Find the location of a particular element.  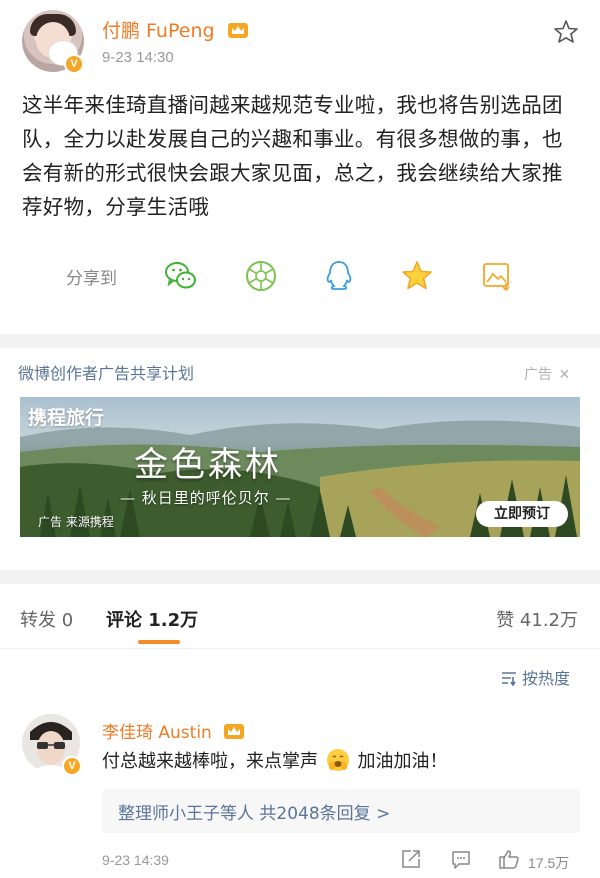

replies-link: 整理师小王子等人 共2048条回复 > is located at coordinates (341, 811).